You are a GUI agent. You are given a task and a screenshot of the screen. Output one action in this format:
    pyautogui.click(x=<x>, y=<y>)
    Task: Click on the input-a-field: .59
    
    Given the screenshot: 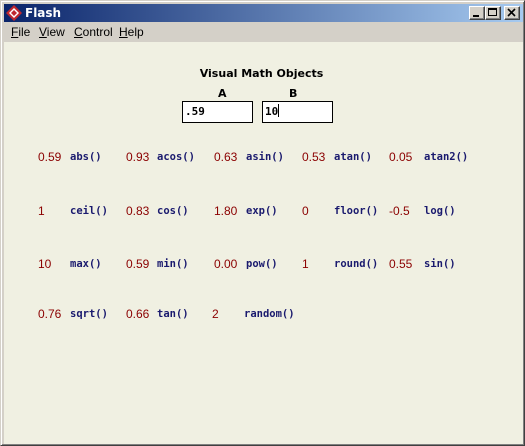 What is the action you would take?
    pyautogui.click(x=217, y=112)
    